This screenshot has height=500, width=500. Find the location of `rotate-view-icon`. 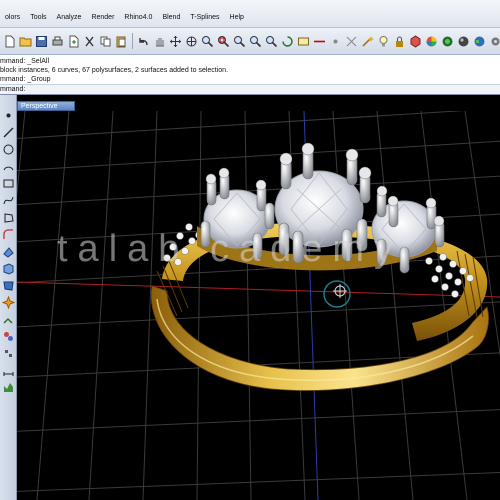

rotate-view-icon is located at coordinates (191, 41).